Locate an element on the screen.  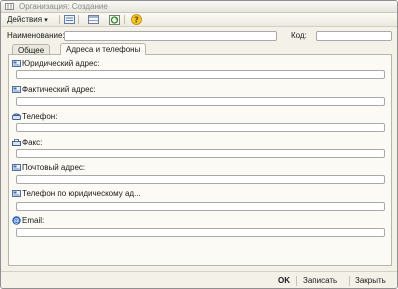
ok-button: OK is located at coordinates (284, 280).